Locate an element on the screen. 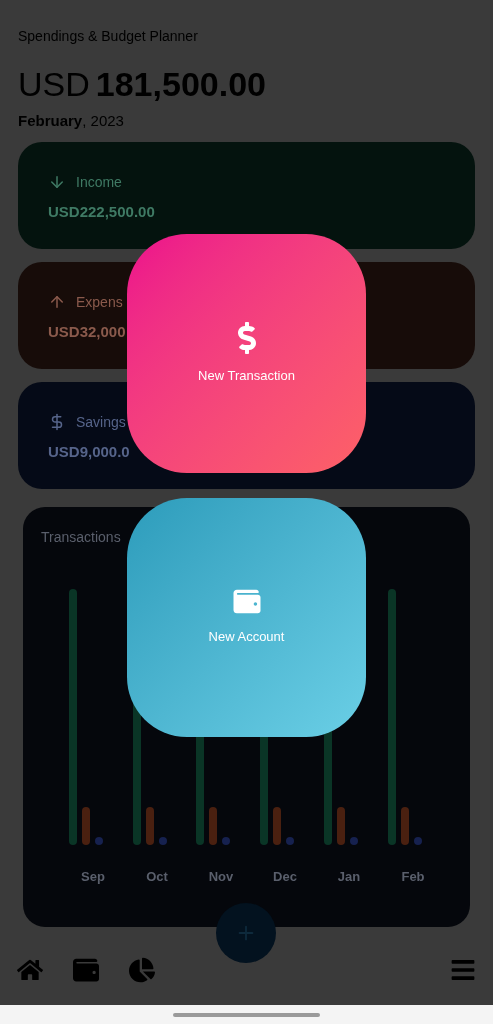 This screenshot has height=1024, width=493. dollar-icon is located at coordinates (246, 337).